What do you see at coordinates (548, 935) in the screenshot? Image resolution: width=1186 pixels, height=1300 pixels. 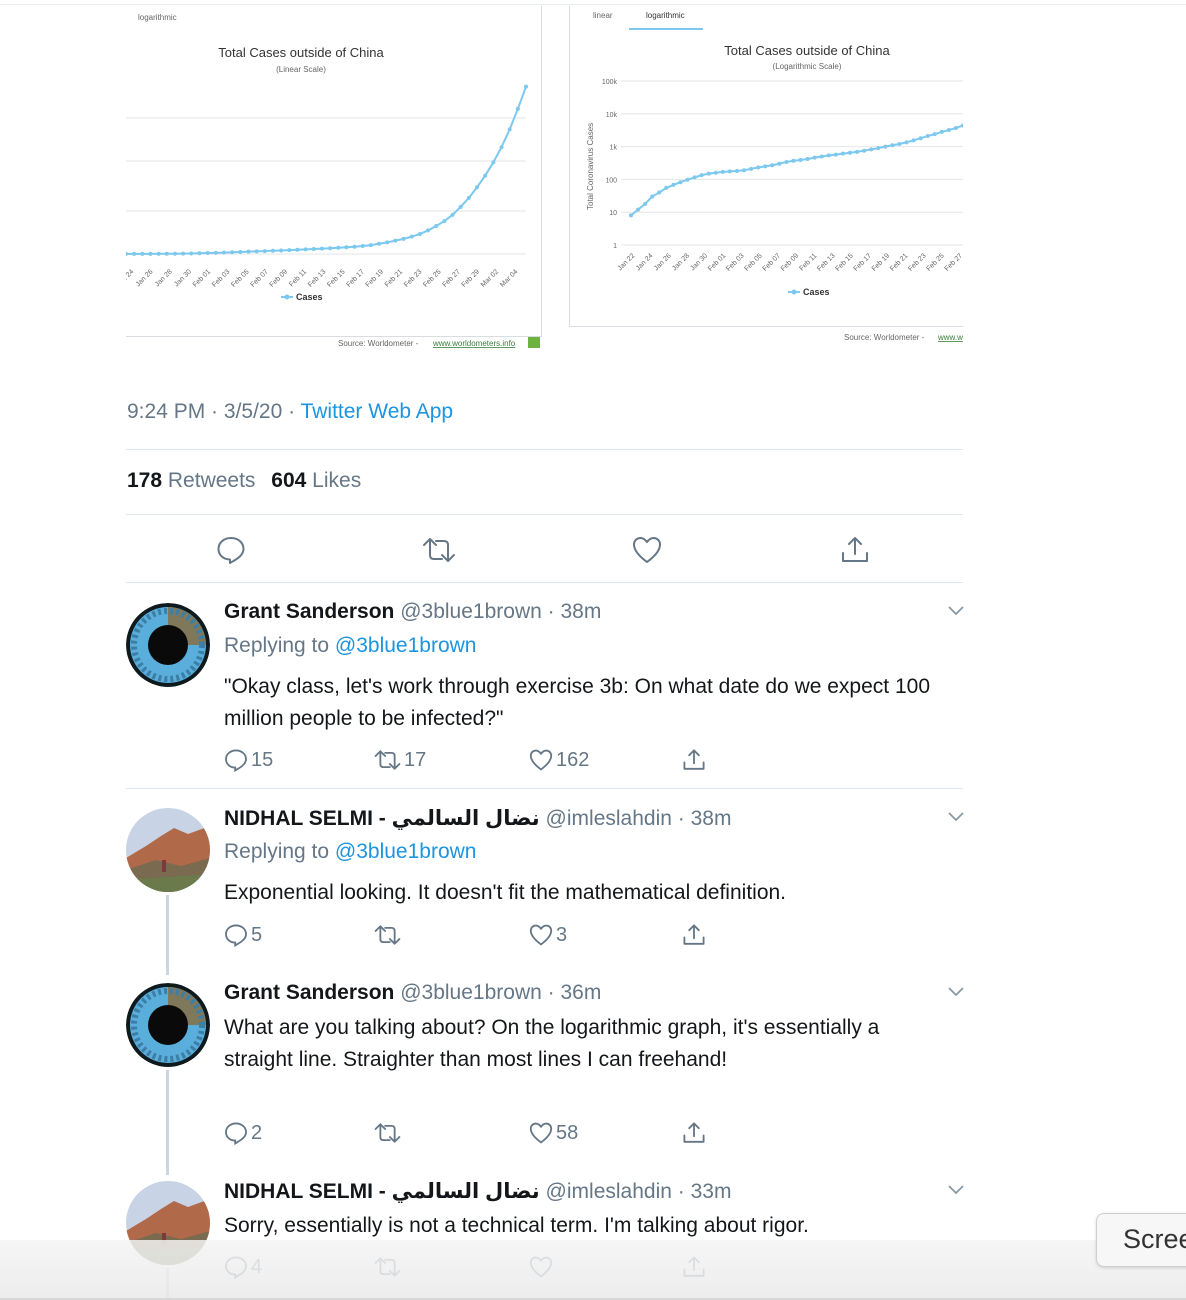 I see `like-button: 3` at bounding box center [548, 935].